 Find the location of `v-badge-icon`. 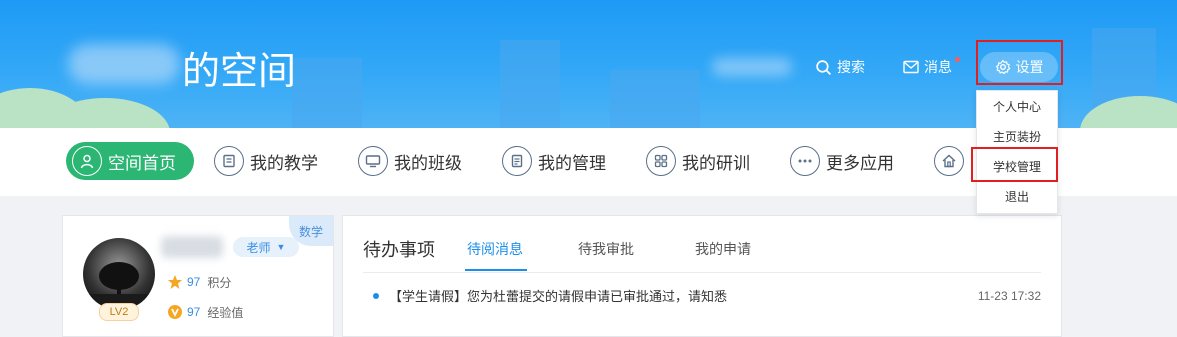

v-badge-icon is located at coordinates (175, 312).